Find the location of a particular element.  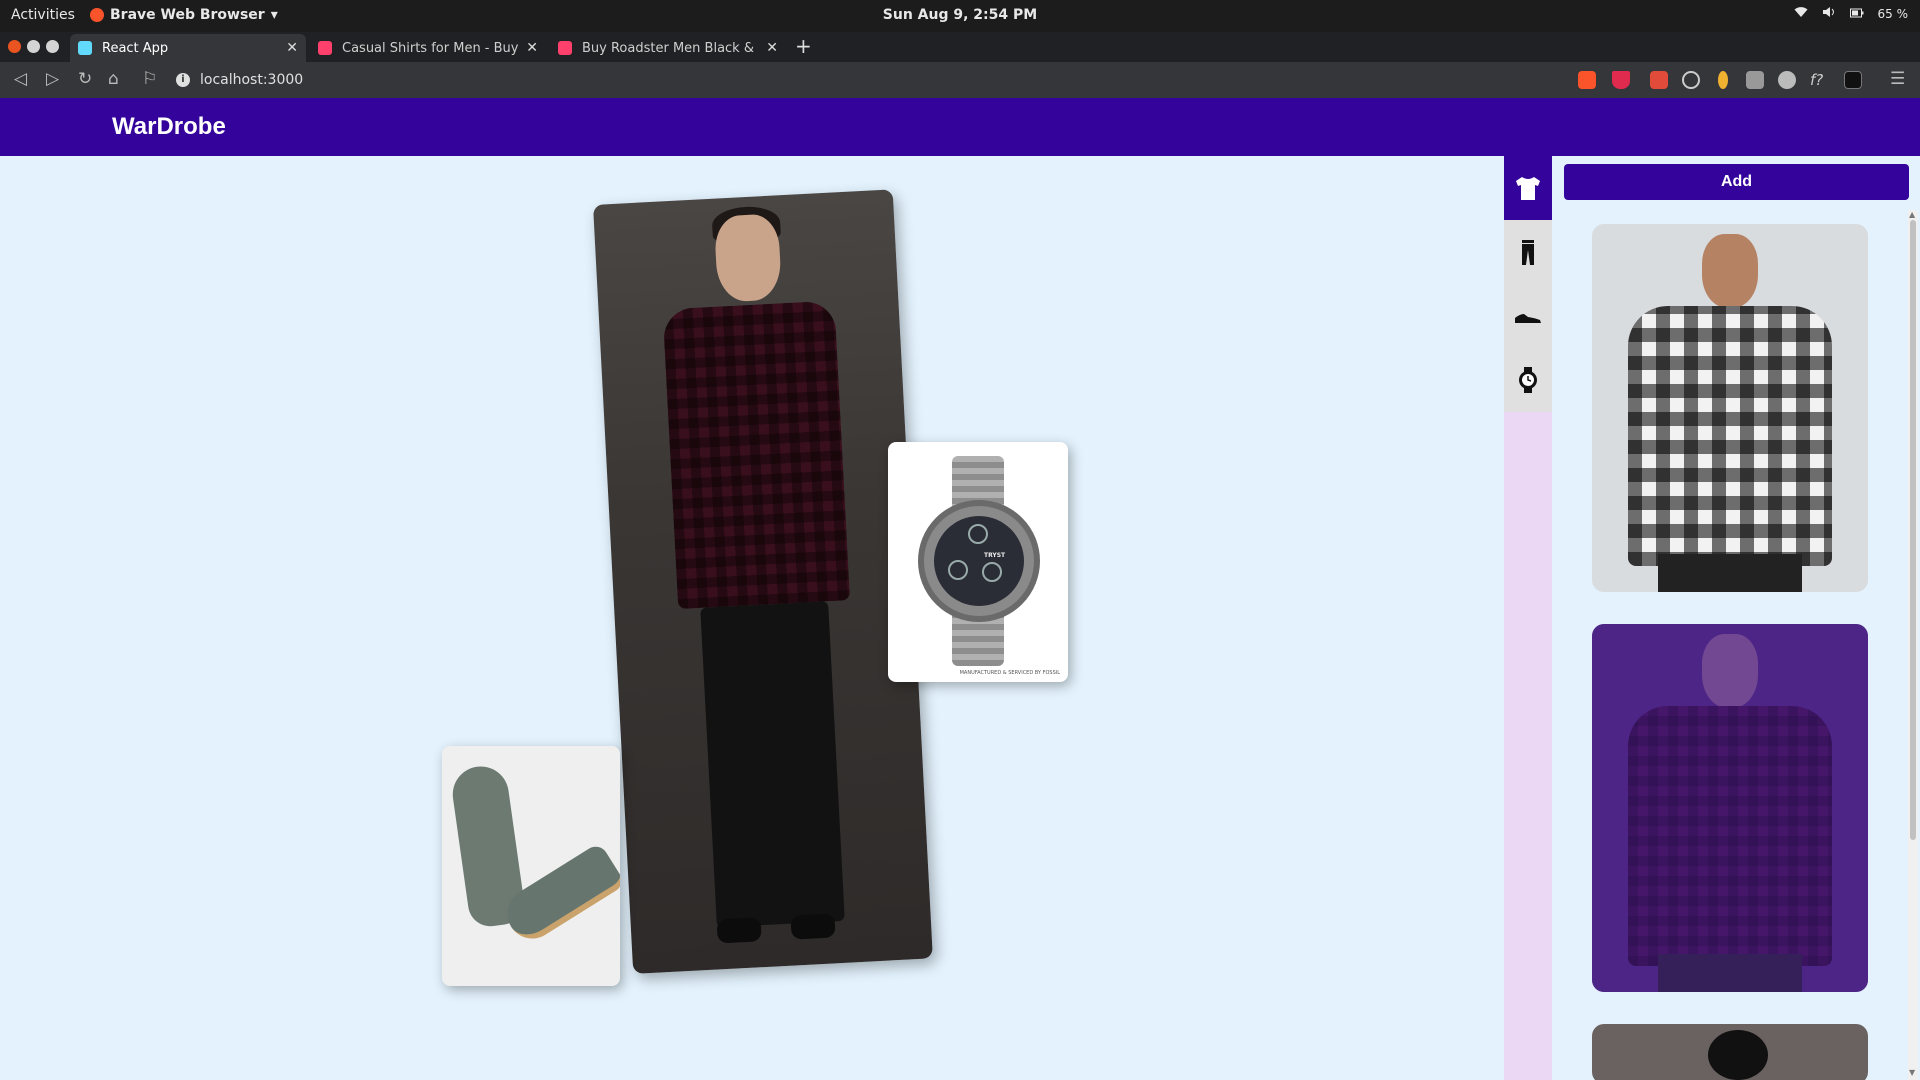

tab-roadster: Buy Roadster Men Black & Grey ✕ is located at coordinates (668, 48).